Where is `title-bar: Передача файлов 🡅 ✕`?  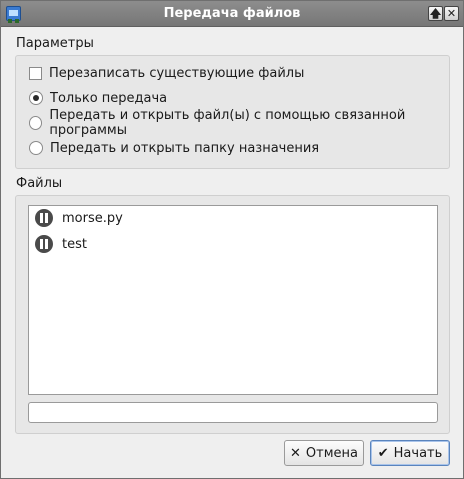 title-bar: Передача файлов 🡅 ✕ is located at coordinates (232, 14).